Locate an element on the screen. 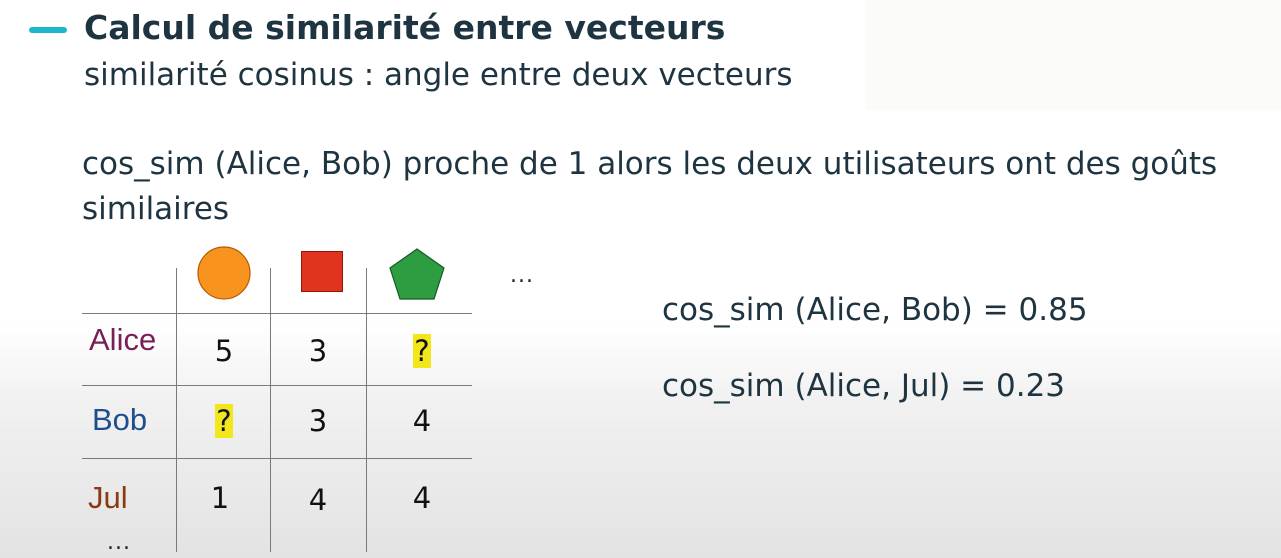 The width and height of the screenshot is (1281, 558). cell-jul-square: 4 is located at coordinates (318, 500).